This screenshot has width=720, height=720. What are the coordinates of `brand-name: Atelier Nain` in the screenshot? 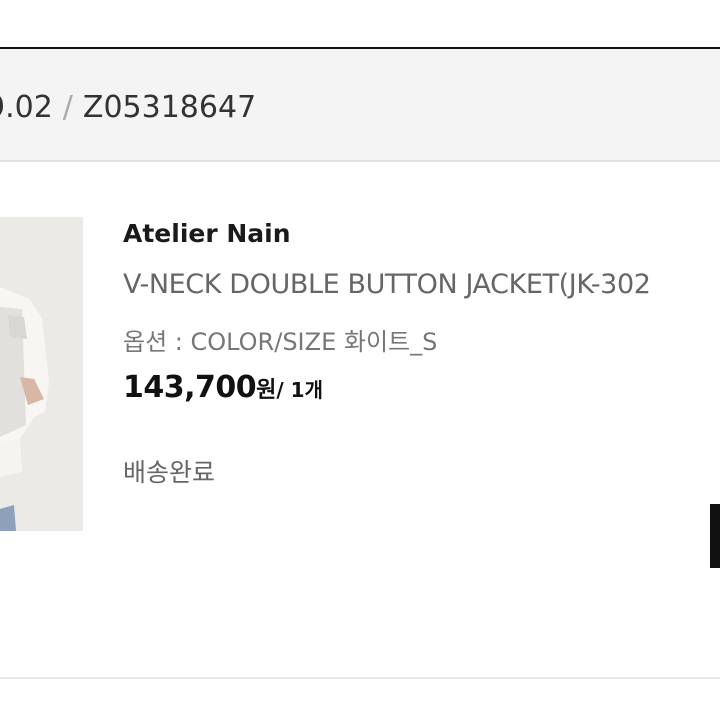 It's located at (207, 233).